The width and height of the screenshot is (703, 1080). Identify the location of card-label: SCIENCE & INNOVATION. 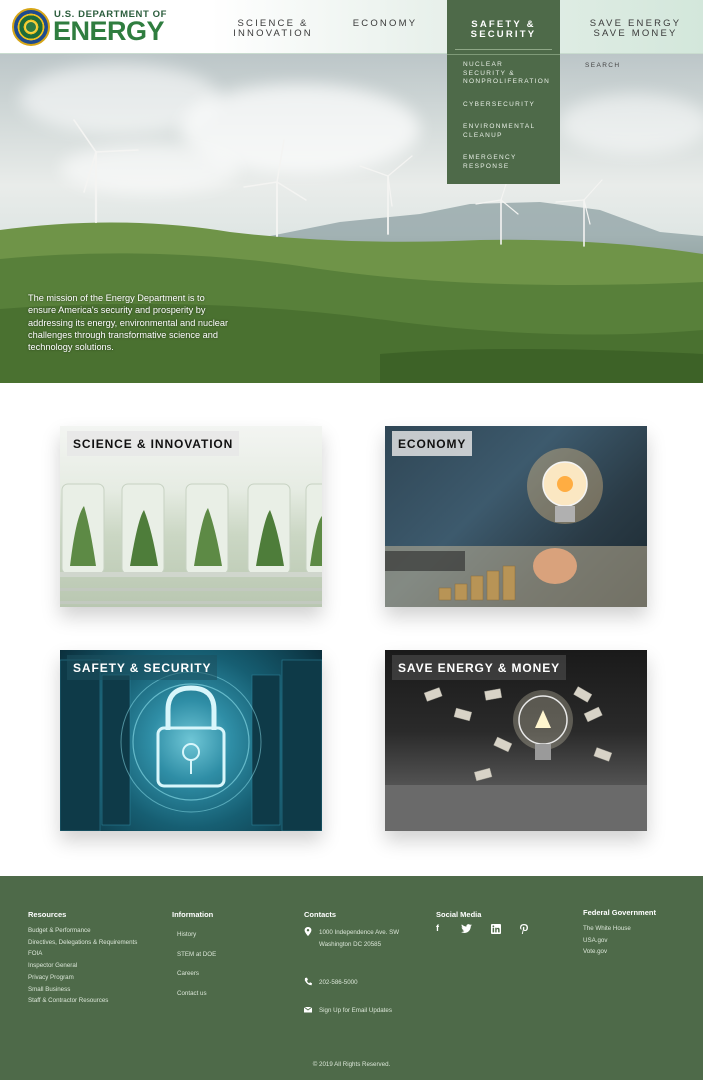
(153, 443).